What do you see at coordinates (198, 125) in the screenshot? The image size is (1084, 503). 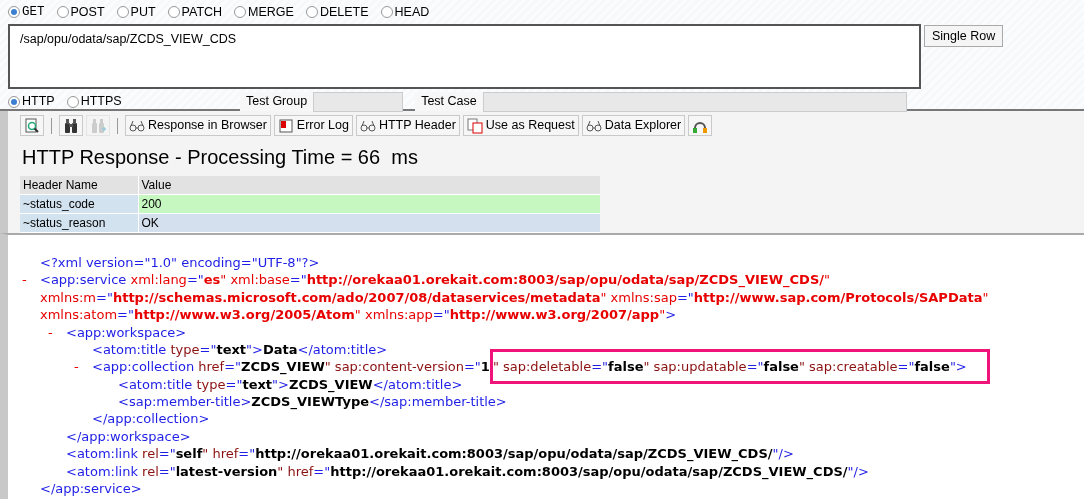 I see `toolbar-button: Response in Browser` at bounding box center [198, 125].